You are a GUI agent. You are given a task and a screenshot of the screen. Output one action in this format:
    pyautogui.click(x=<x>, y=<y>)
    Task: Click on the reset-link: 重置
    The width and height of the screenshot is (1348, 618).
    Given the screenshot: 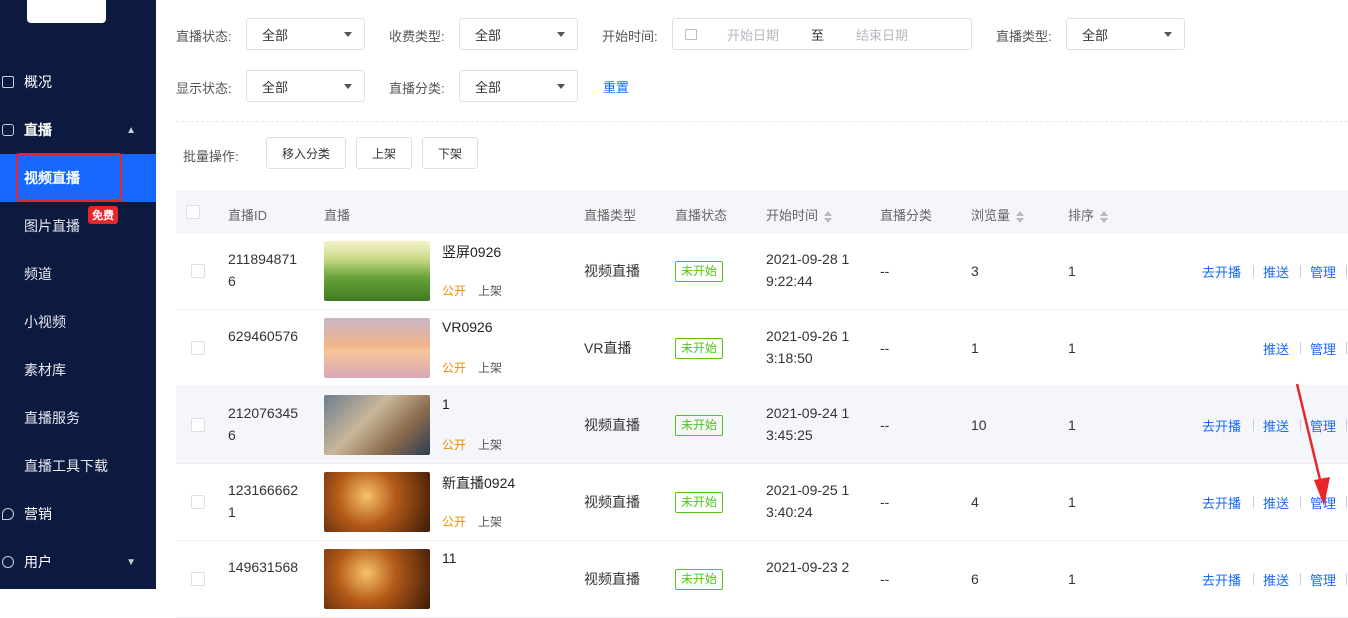 What is the action you would take?
    pyautogui.click(x=616, y=86)
    